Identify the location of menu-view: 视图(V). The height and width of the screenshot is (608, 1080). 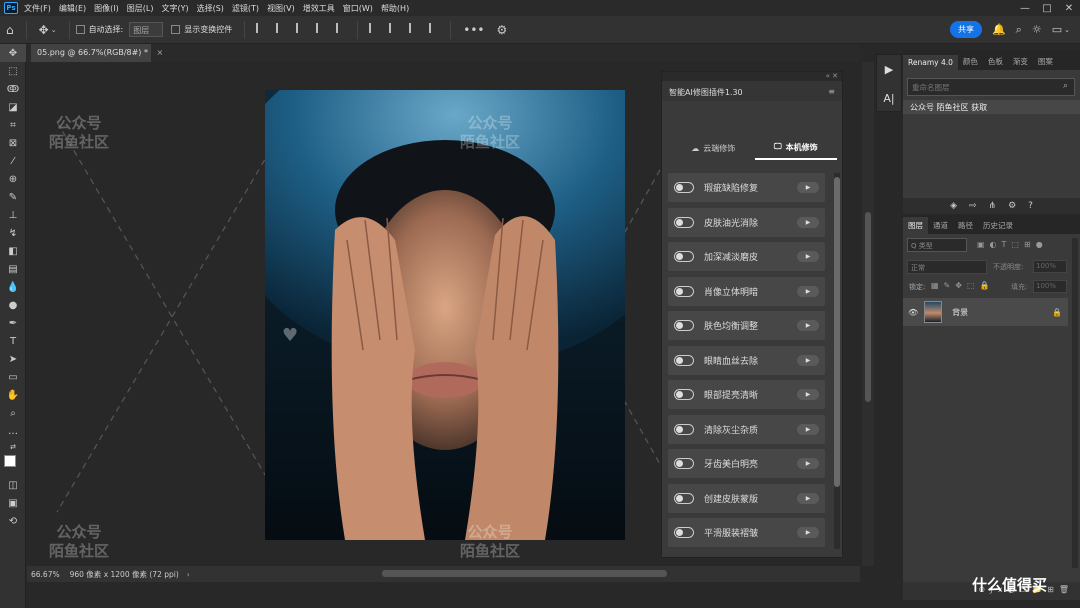
(281, 8).